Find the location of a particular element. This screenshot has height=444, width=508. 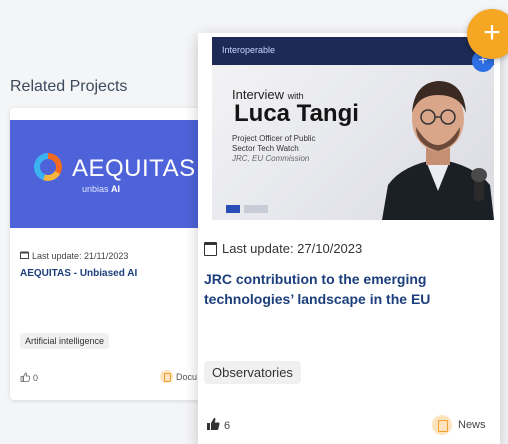

content-type-label: Docu is located at coordinates (187, 376).